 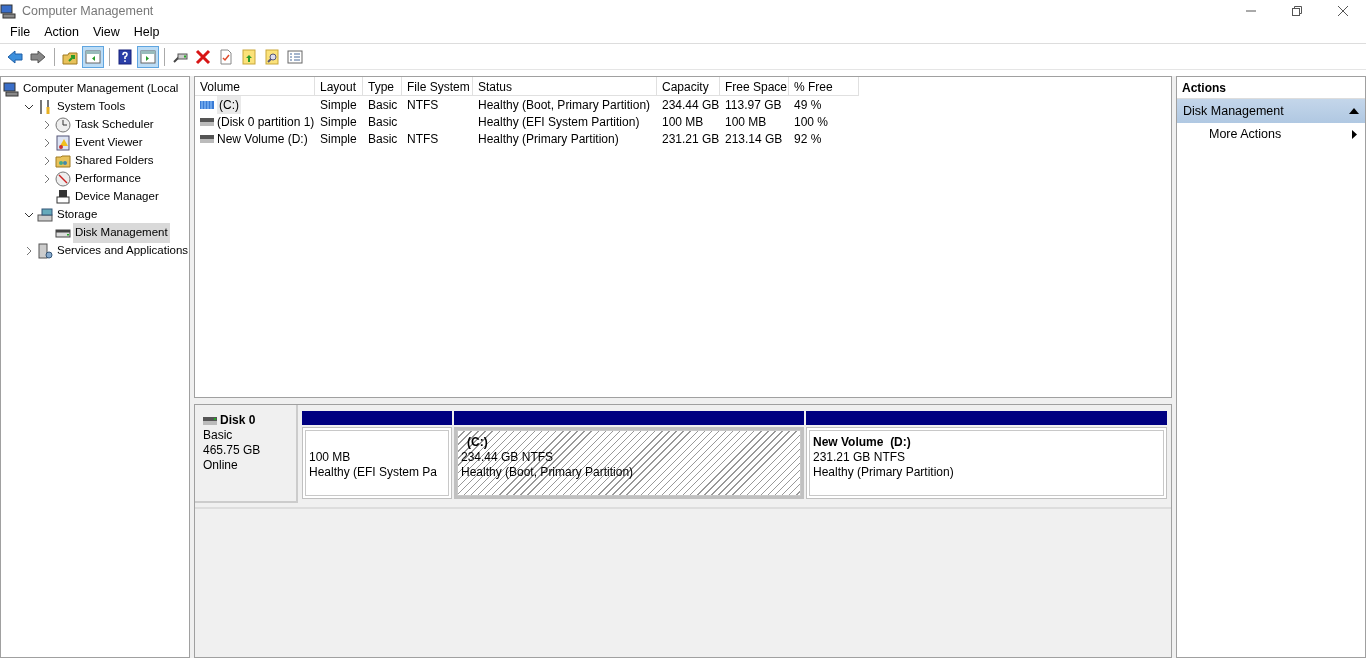 What do you see at coordinates (45, 107) in the screenshot?
I see `tools-icon` at bounding box center [45, 107].